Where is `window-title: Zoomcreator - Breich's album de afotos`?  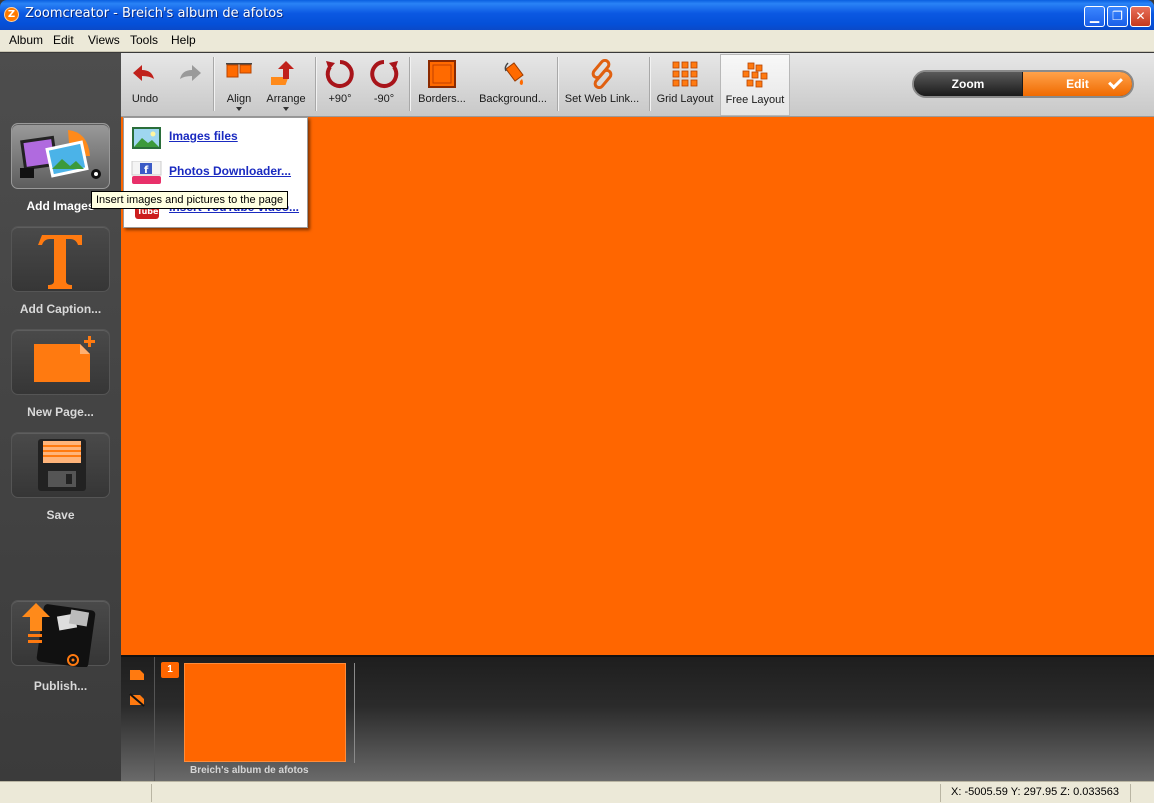
window-title: Zoomcreator - Breich's album de afotos is located at coordinates (154, 13).